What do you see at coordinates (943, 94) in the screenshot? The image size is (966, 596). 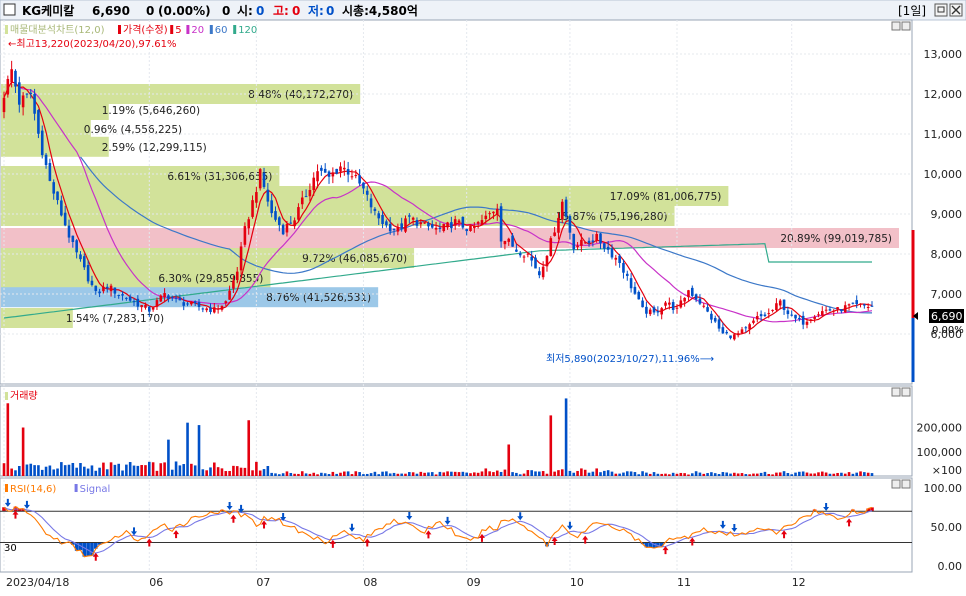 I see `price-tick-label: 12,000` at bounding box center [943, 94].